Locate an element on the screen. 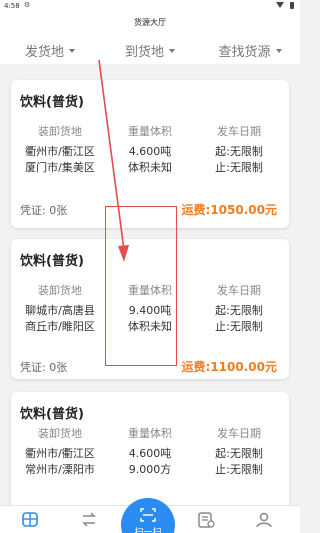 The height and width of the screenshot is (533, 320). orders-icon is located at coordinates (206, 520).